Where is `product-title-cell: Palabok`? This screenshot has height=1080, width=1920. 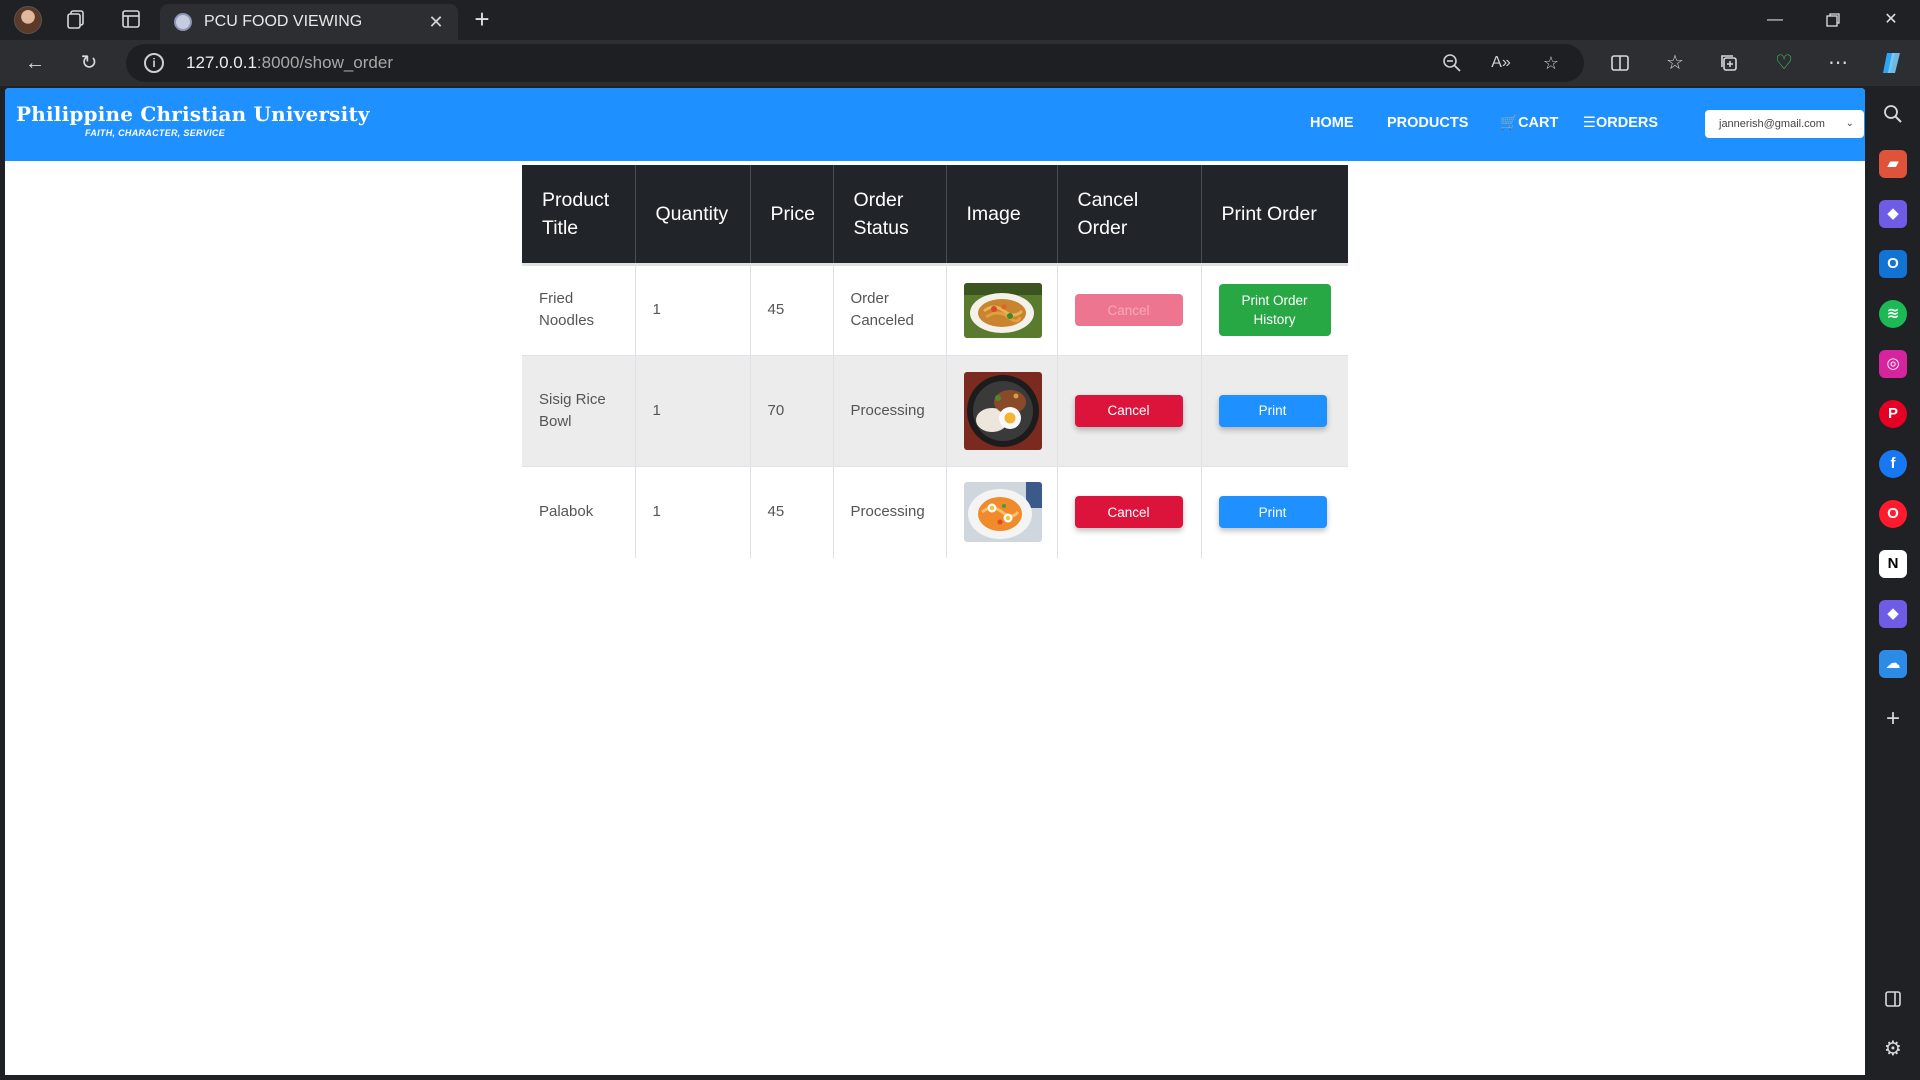
product-title-cell: Palabok is located at coordinates (579, 512).